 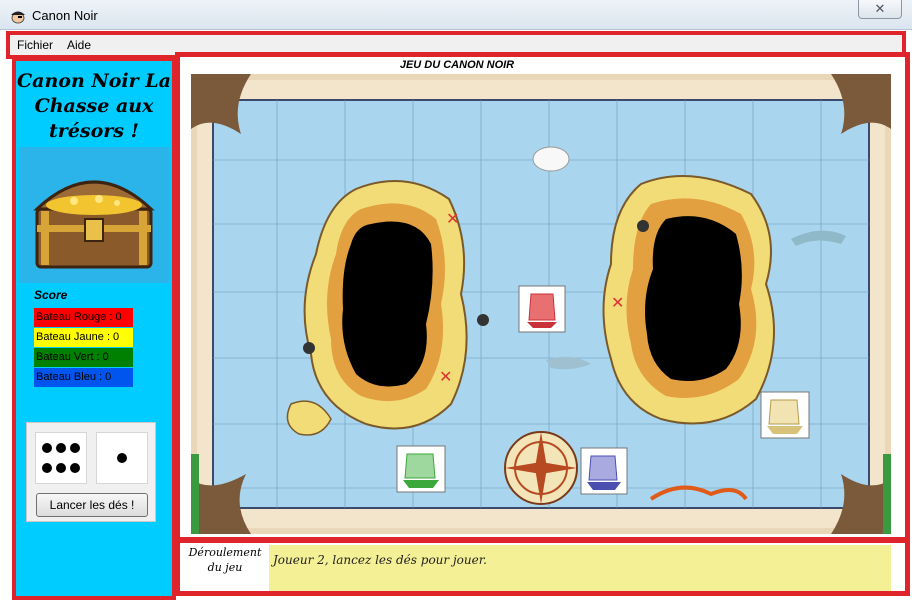 I want to click on title-bar: Canon Noir ✕, so click(x=456, y=15).